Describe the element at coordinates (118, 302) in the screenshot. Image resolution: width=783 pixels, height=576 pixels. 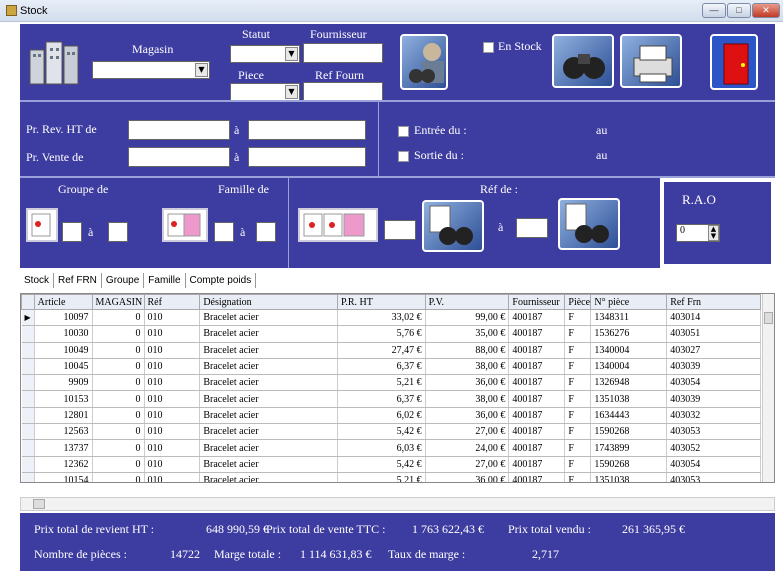
I see `column-header: MAGASIN` at that location.